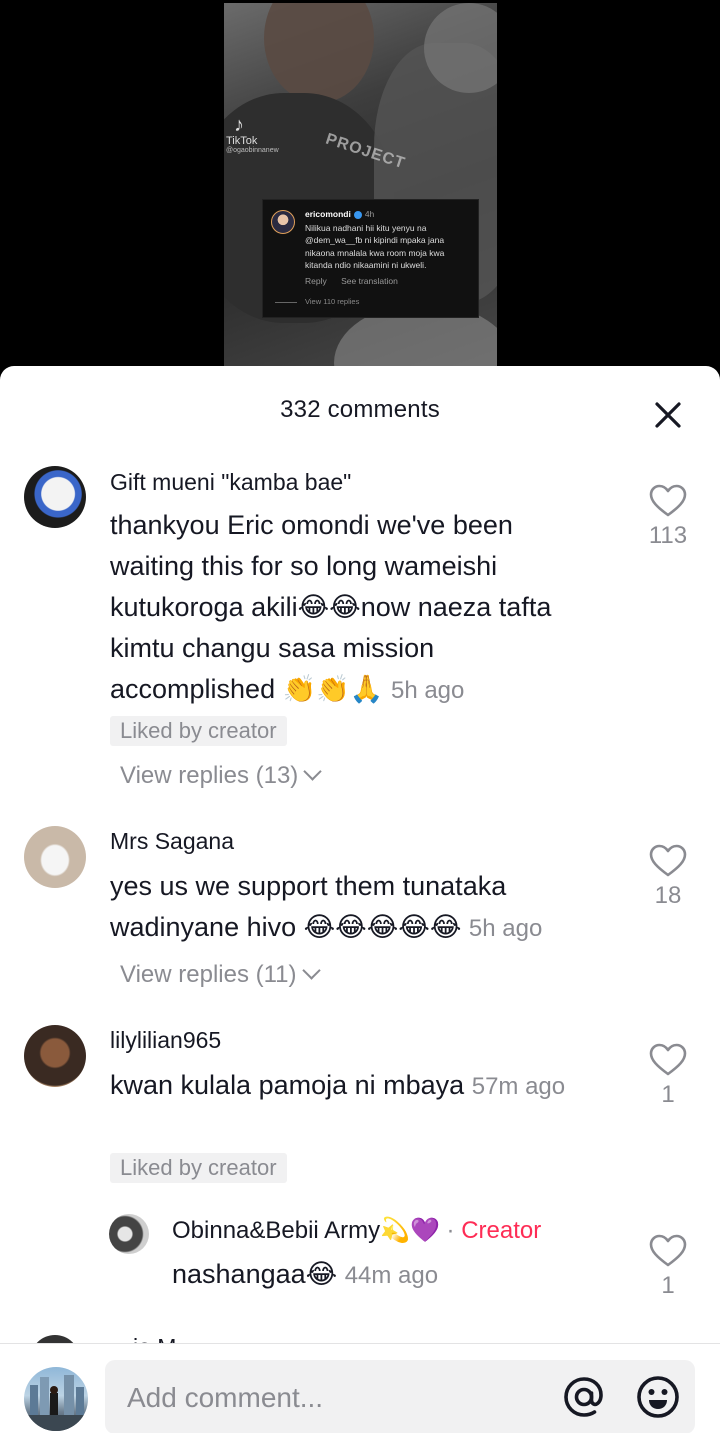 Image resolution: width=720 pixels, height=1433 pixels. What do you see at coordinates (518, 1086) in the screenshot?
I see `comment-time: 57m ago` at bounding box center [518, 1086].